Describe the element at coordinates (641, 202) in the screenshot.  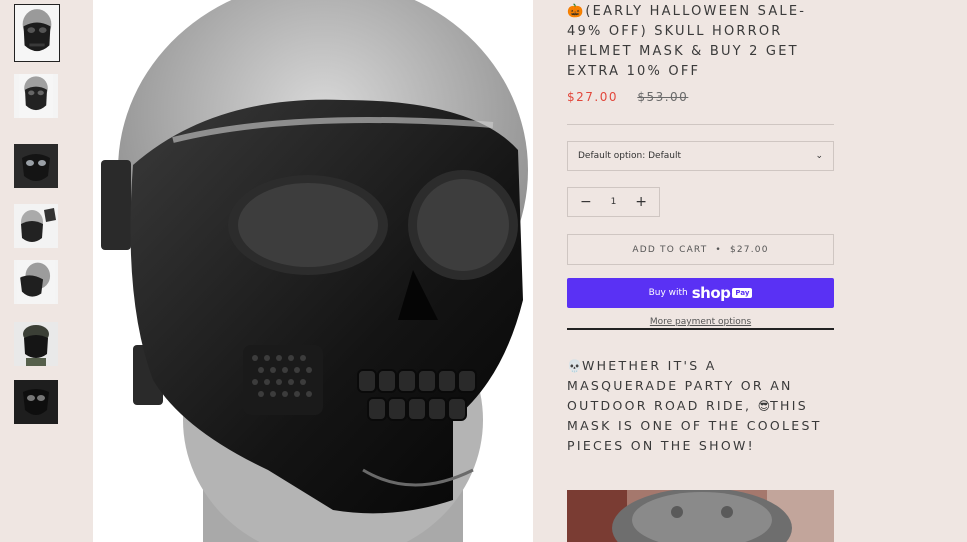
I see `quantity-increase-button: +` at that location.